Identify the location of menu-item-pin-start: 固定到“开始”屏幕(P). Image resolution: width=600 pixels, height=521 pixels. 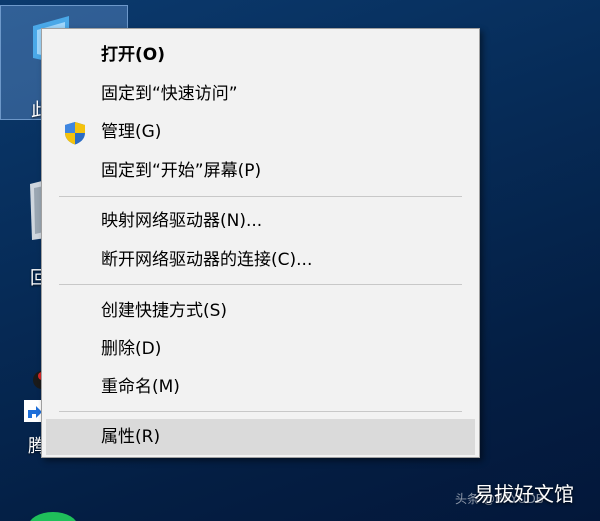
(260, 171).